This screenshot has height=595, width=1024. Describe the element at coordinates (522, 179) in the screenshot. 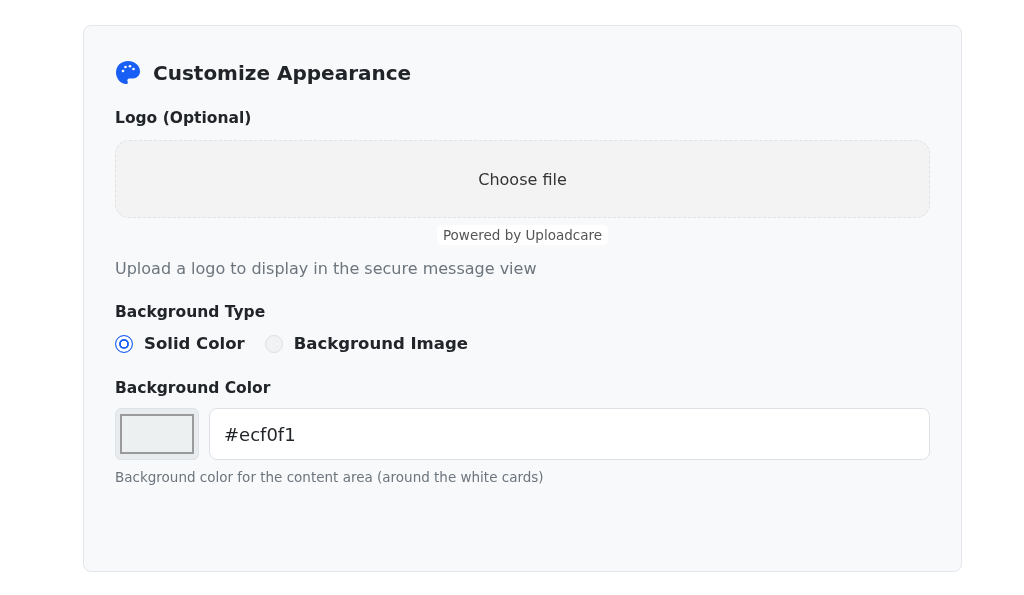

I see `choose-file-button: Choose file` at that location.